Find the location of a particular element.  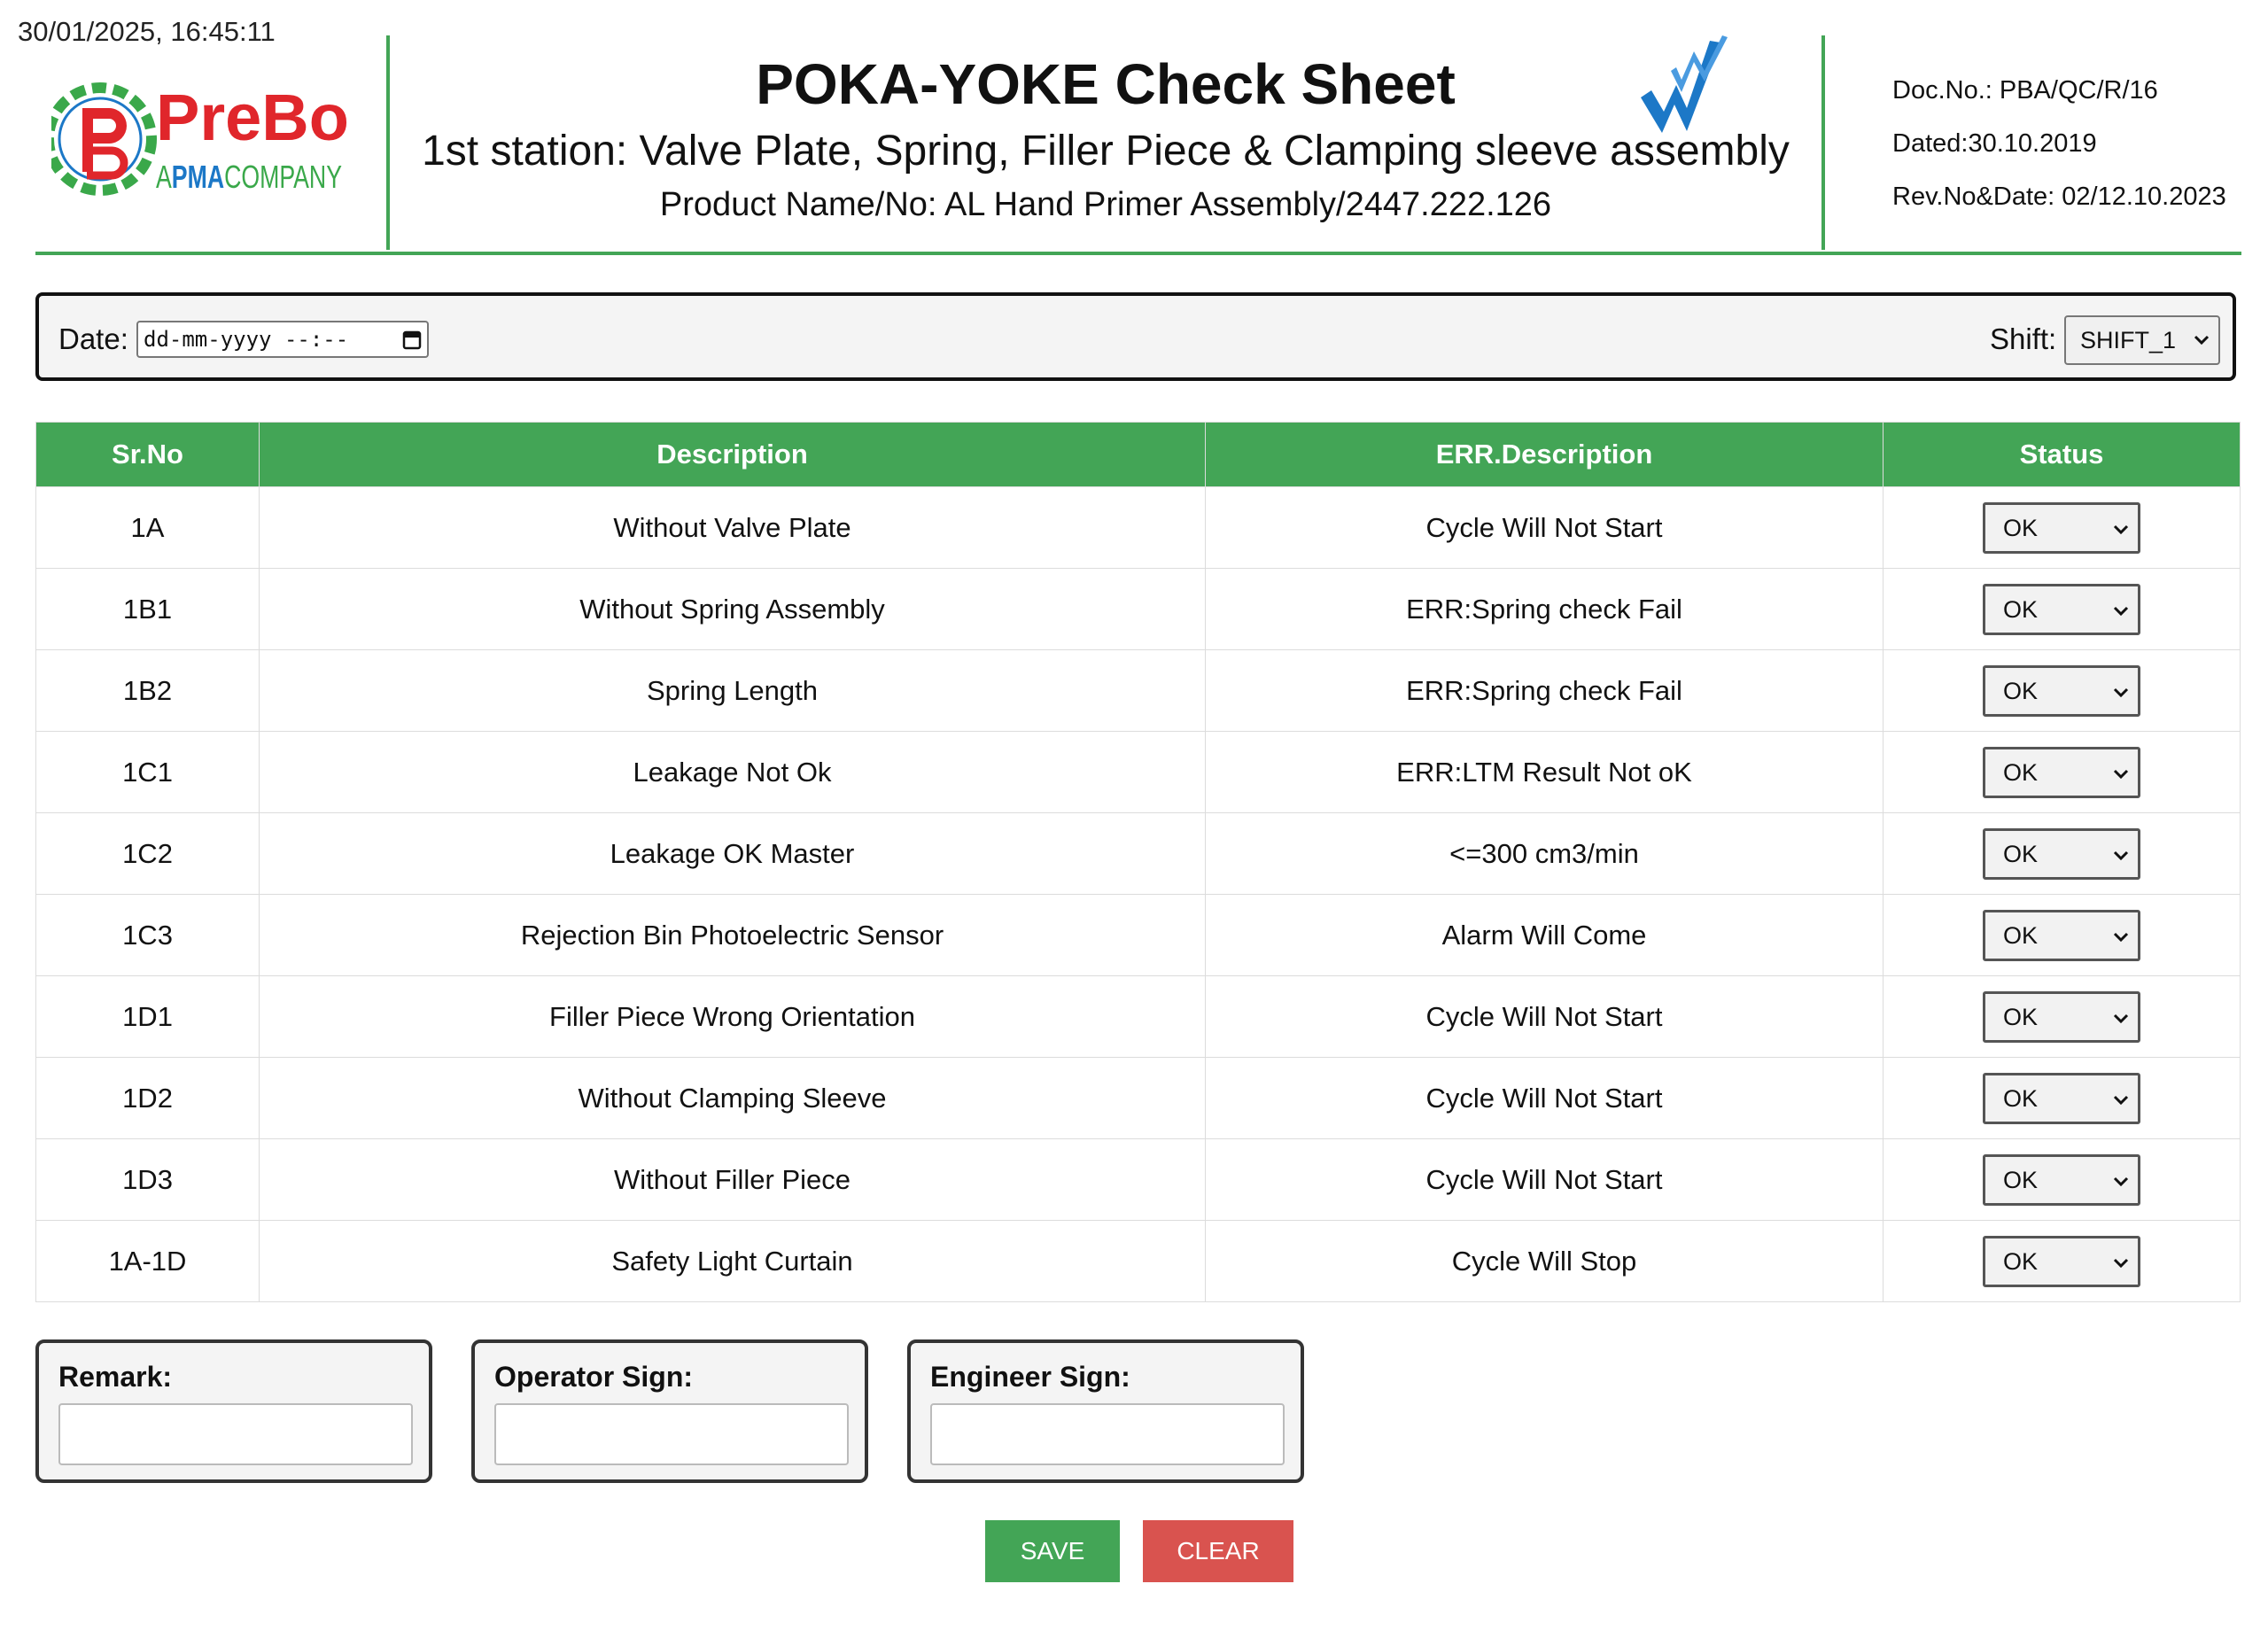

header-divider-bottom is located at coordinates (1138, 253).